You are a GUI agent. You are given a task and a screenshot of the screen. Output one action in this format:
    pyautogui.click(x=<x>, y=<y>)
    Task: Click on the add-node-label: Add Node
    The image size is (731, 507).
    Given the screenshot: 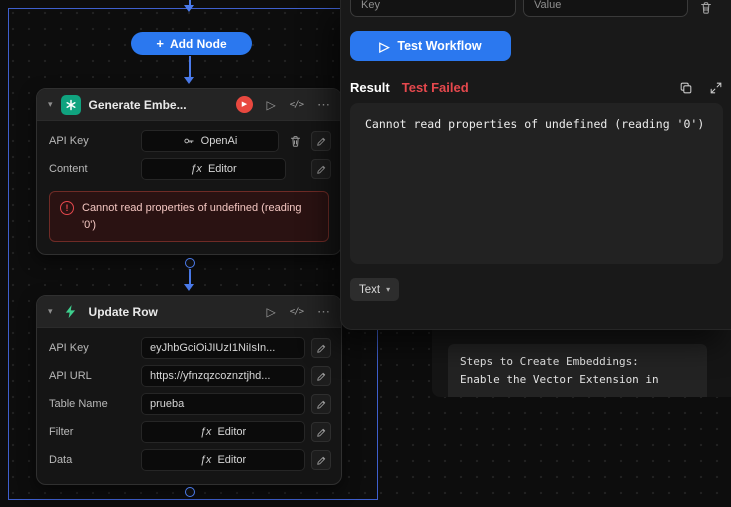 What is the action you would take?
    pyautogui.click(x=198, y=43)
    